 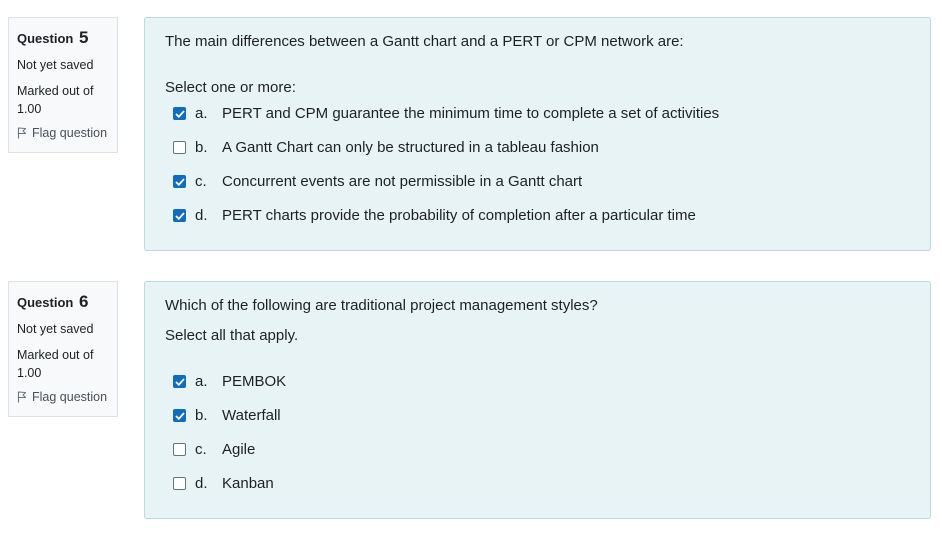 I want to click on option-text: Agile, so click(x=239, y=449).